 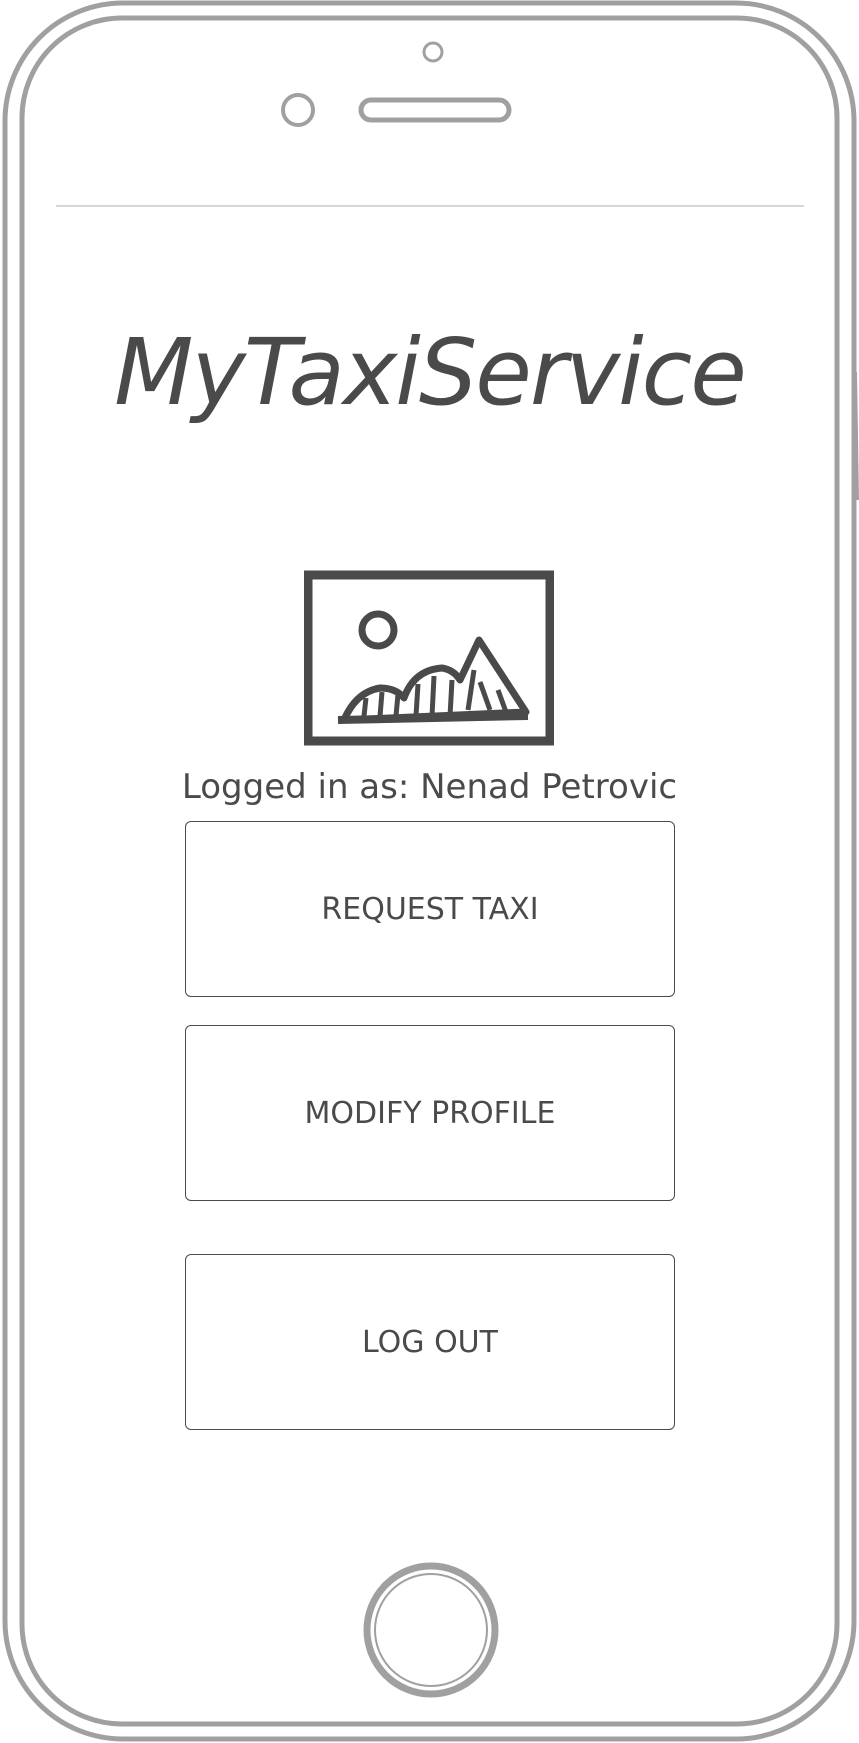 I want to click on log-out-button: LOG OUT, so click(x=430, y=1342).